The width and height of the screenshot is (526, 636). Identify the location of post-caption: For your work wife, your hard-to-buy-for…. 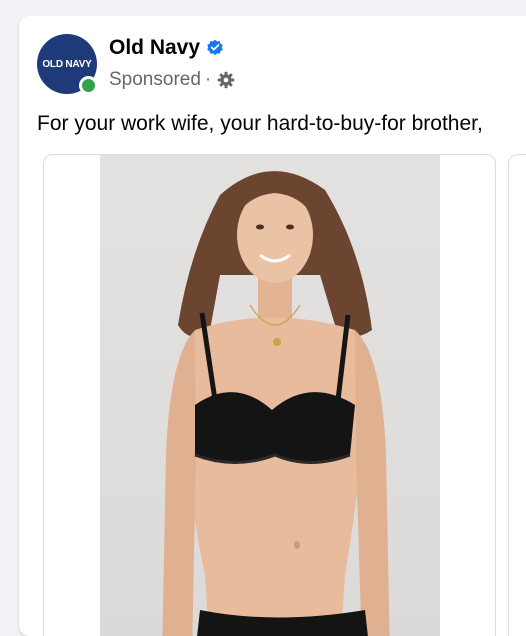
(260, 123).